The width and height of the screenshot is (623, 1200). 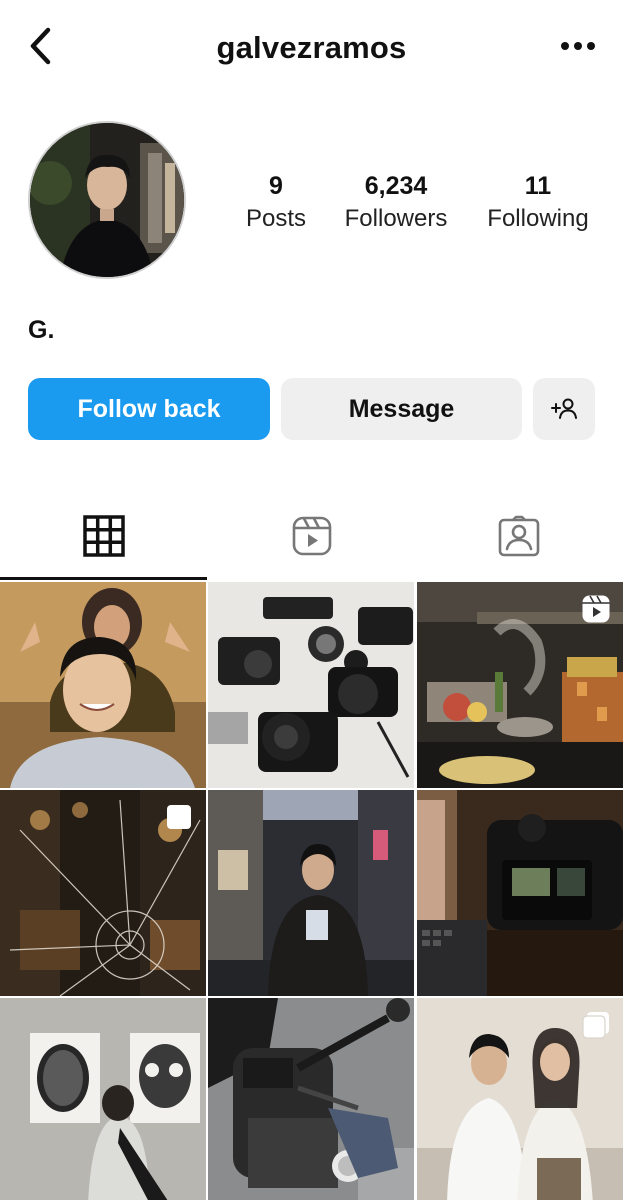 What do you see at coordinates (396, 186) in the screenshot?
I see `followers-count: 6,234` at bounding box center [396, 186].